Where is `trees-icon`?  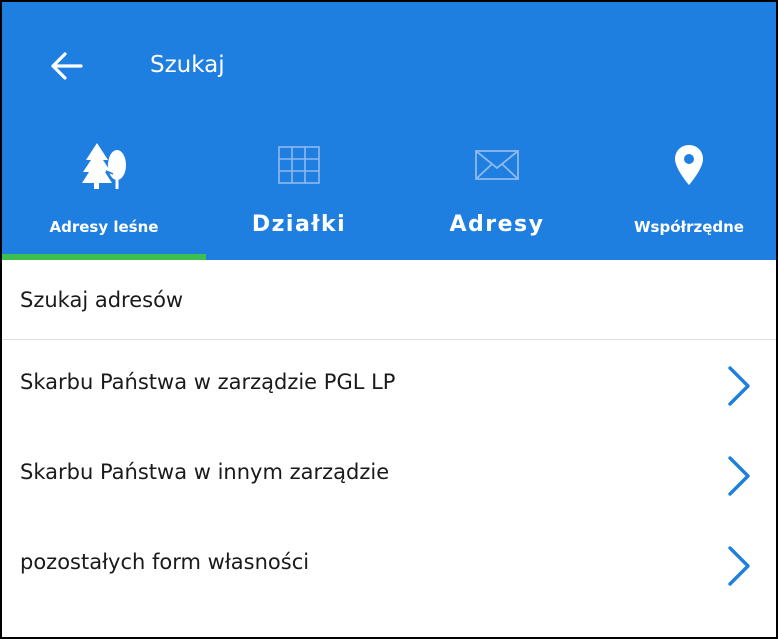 trees-icon is located at coordinates (104, 166).